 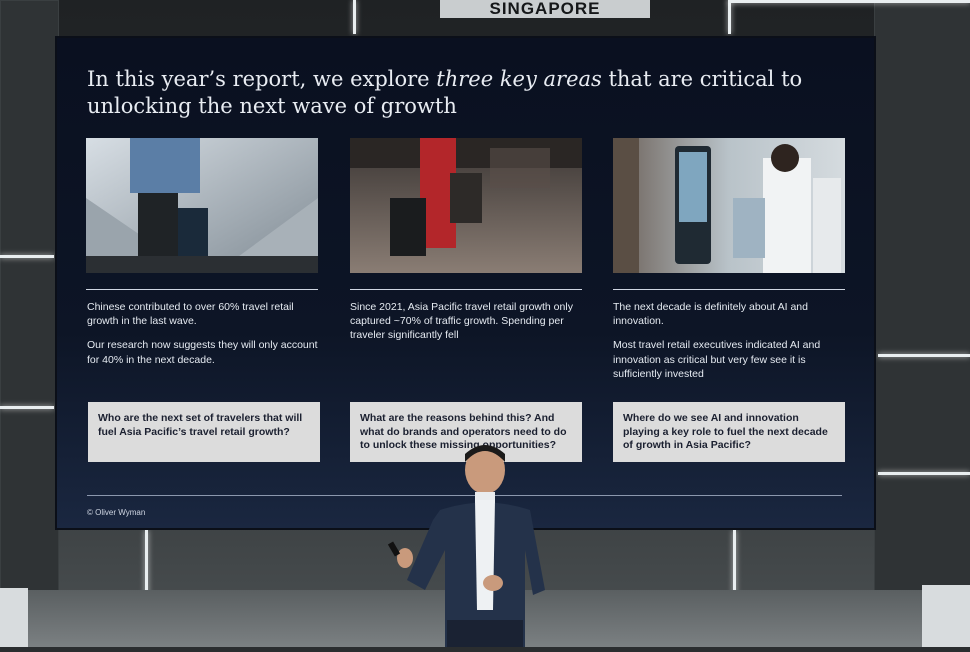 I want to click on headline-emphasis: three key areas, so click(x=519, y=79).